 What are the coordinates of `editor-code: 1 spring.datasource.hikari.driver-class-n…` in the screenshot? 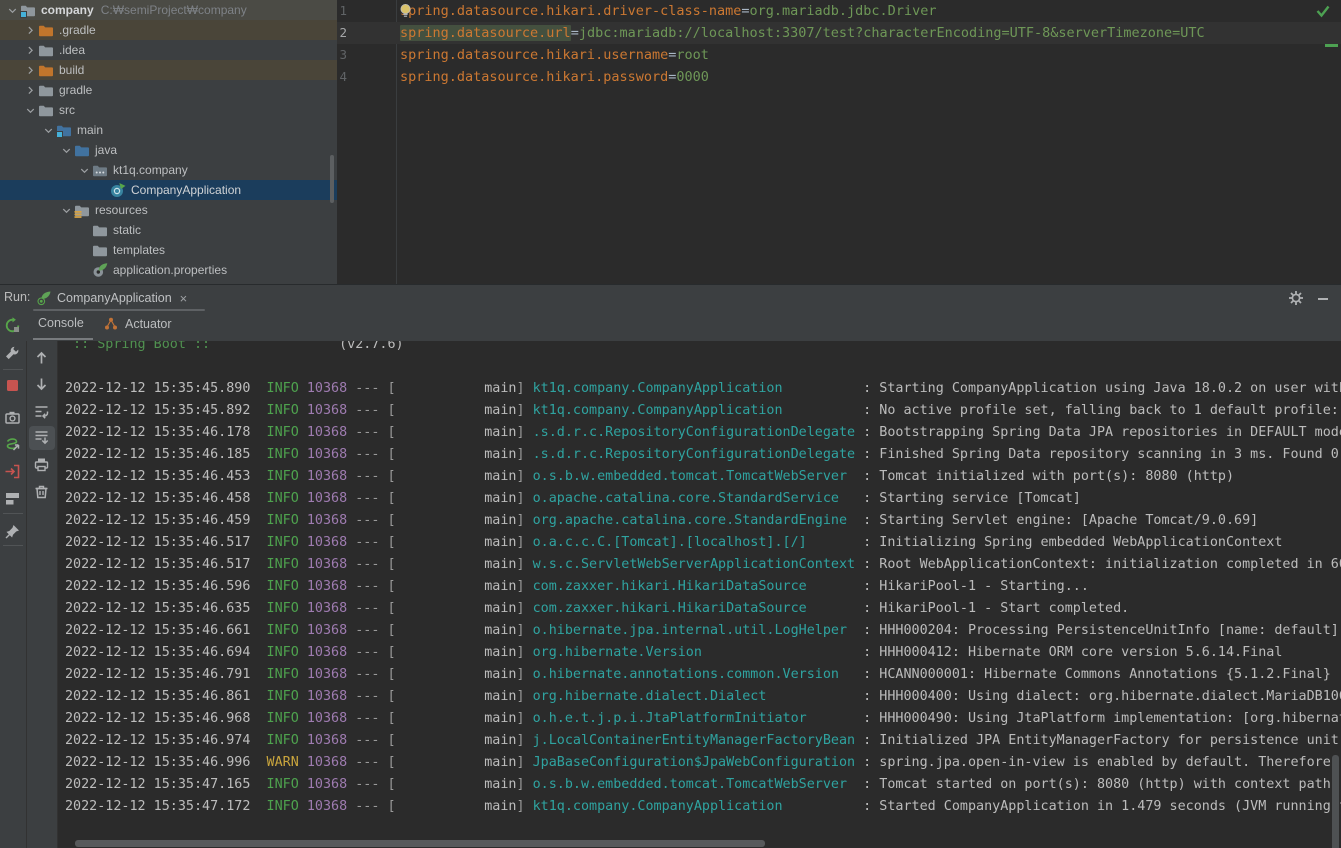 It's located at (839, 44).